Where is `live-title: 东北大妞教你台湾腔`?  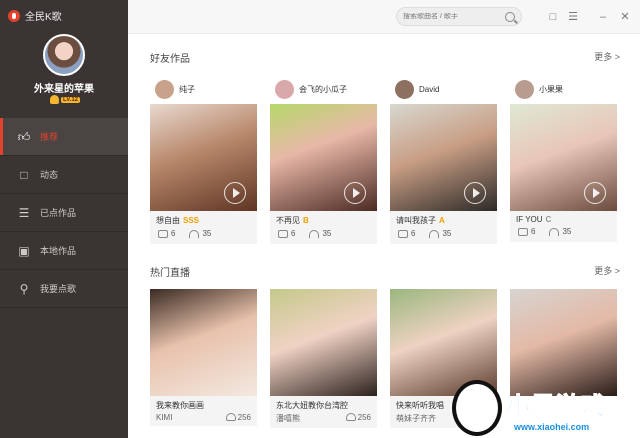
live-title: 东北大妞教你台湾腔 is located at coordinates (312, 405).